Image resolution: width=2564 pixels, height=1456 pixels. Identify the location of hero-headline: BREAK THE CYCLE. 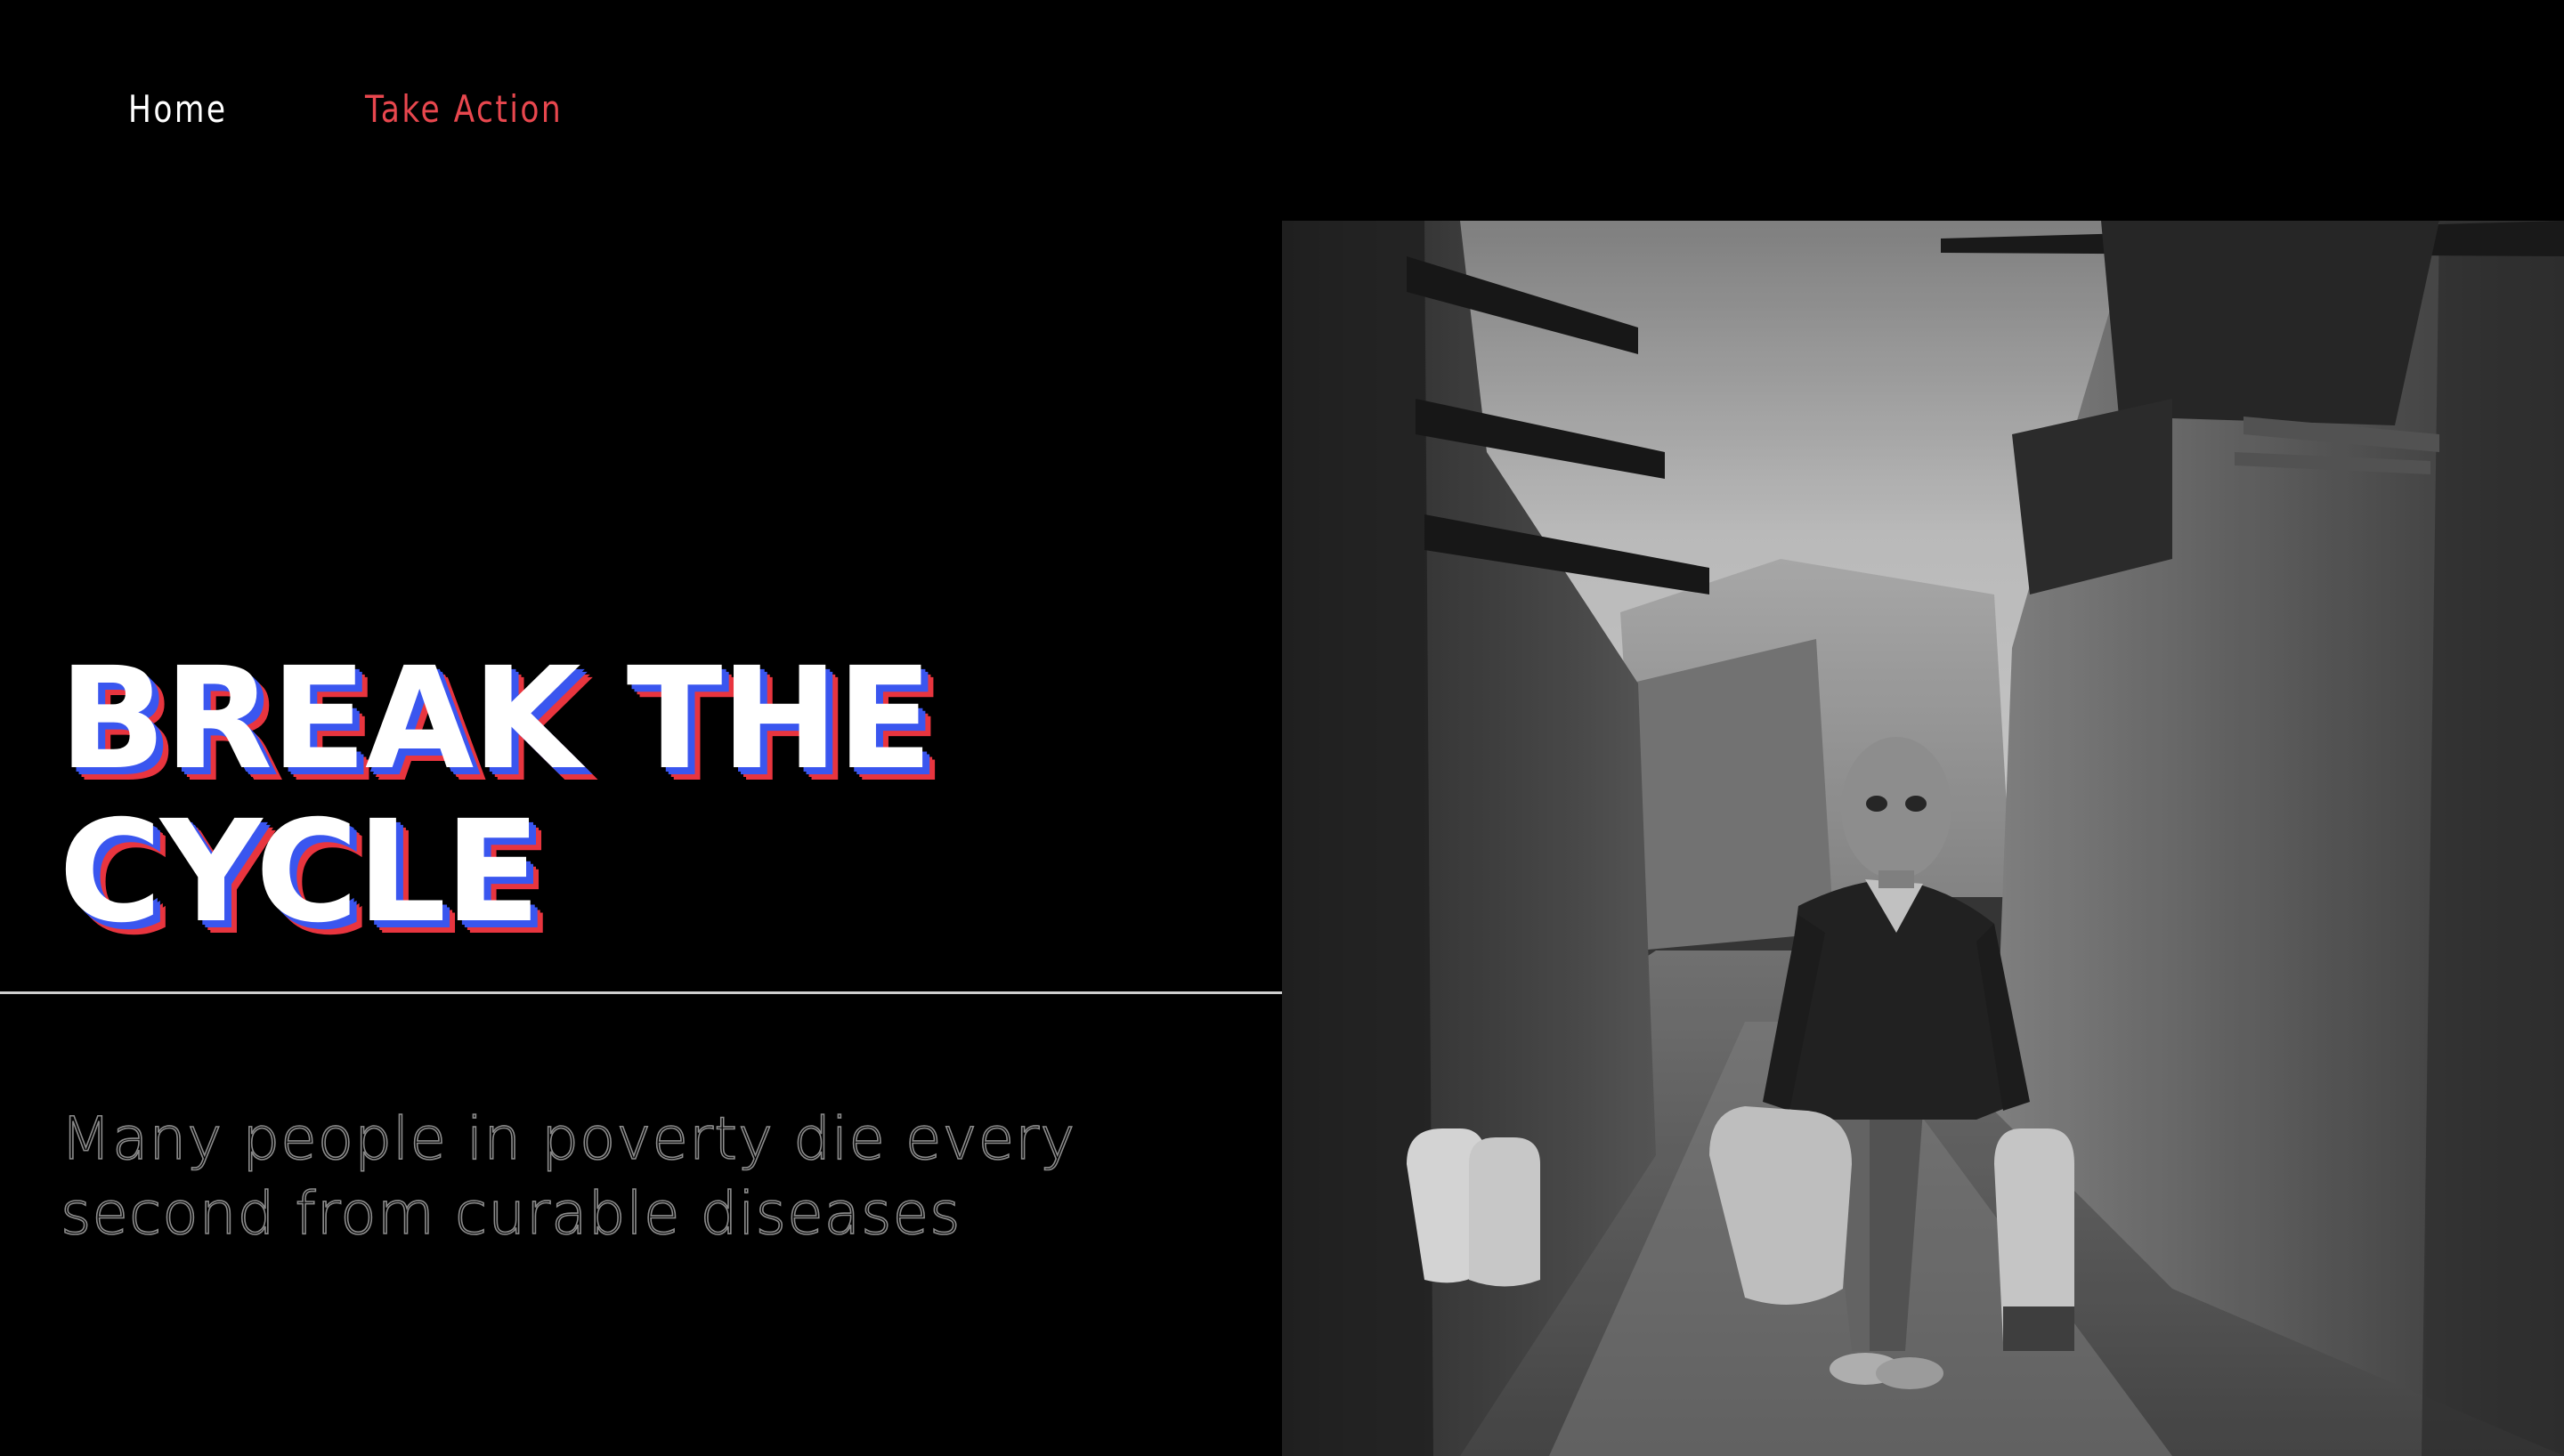
(496, 795).